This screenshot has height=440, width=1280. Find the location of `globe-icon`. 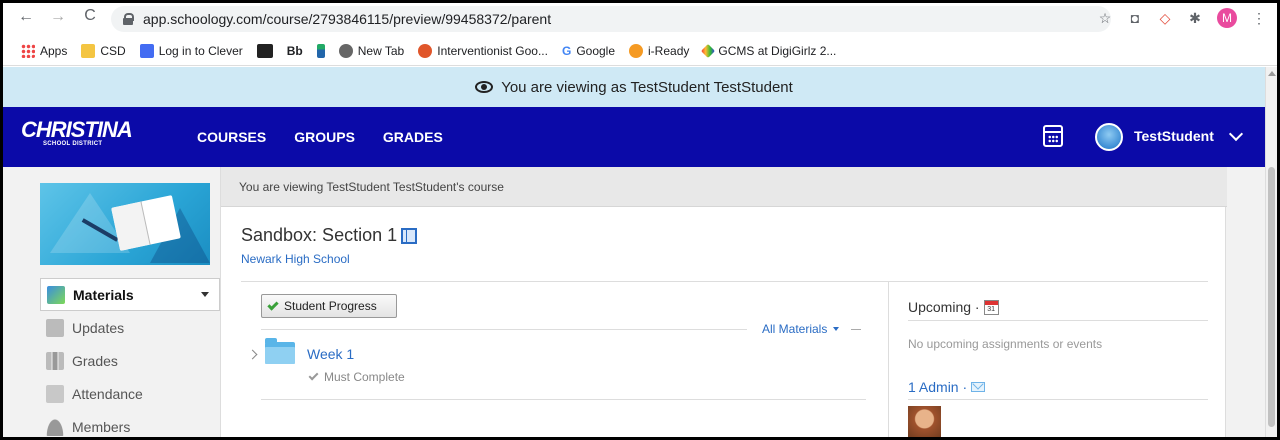

globe-icon is located at coordinates (345, 50).